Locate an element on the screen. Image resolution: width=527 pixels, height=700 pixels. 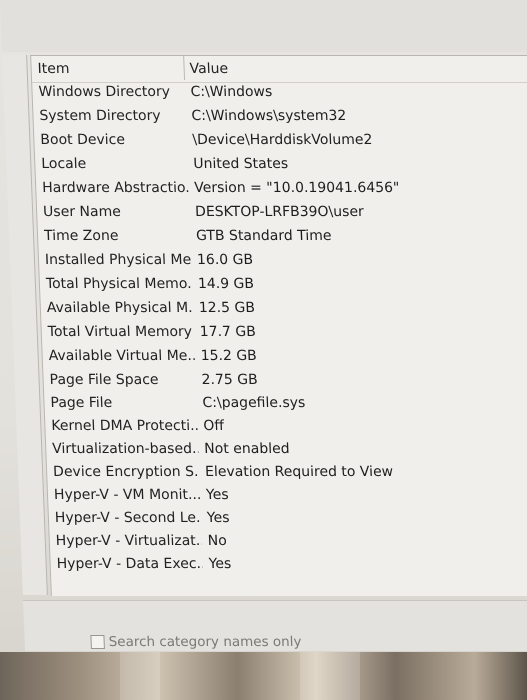
value-cell: United States is located at coordinates (240, 164).